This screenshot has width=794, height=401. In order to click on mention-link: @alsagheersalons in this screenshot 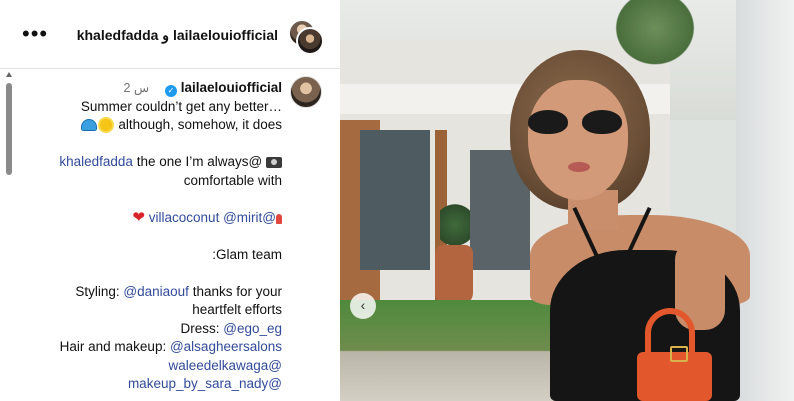, I will do `click(226, 346)`.